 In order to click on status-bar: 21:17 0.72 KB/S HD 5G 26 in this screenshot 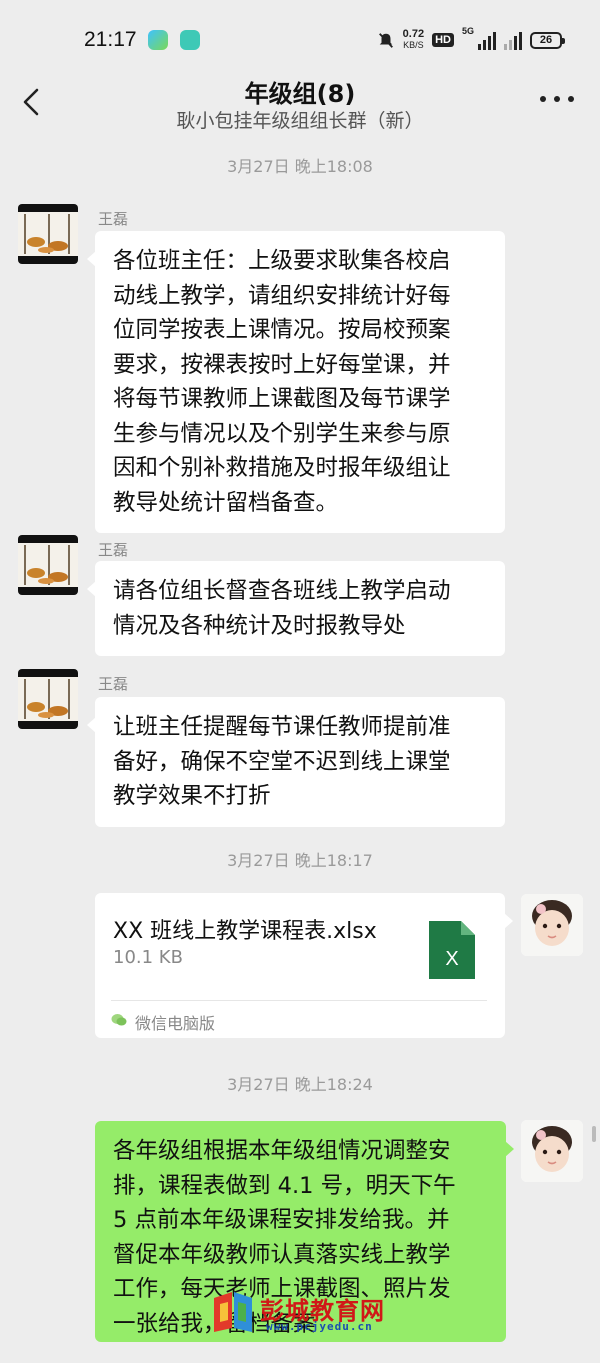, I will do `click(300, 35)`.